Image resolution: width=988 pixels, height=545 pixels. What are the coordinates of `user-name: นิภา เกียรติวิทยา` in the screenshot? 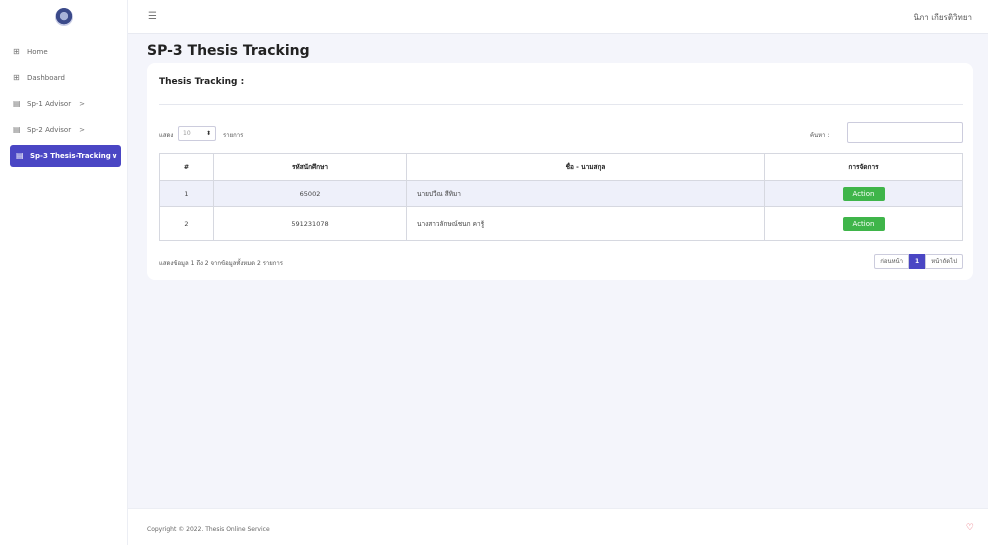 It's located at (943, 17).